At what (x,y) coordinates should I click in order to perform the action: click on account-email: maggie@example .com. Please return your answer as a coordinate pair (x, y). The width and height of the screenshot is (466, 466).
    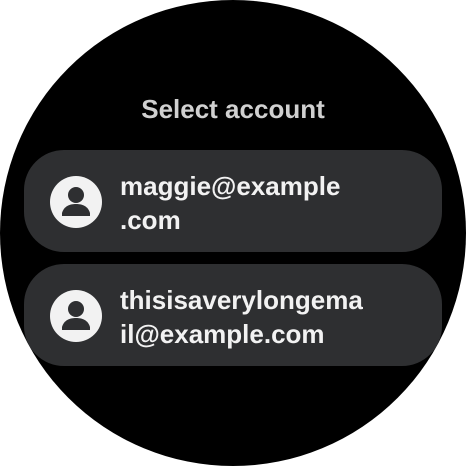
    Looking at the image, I should click on (260, 203).